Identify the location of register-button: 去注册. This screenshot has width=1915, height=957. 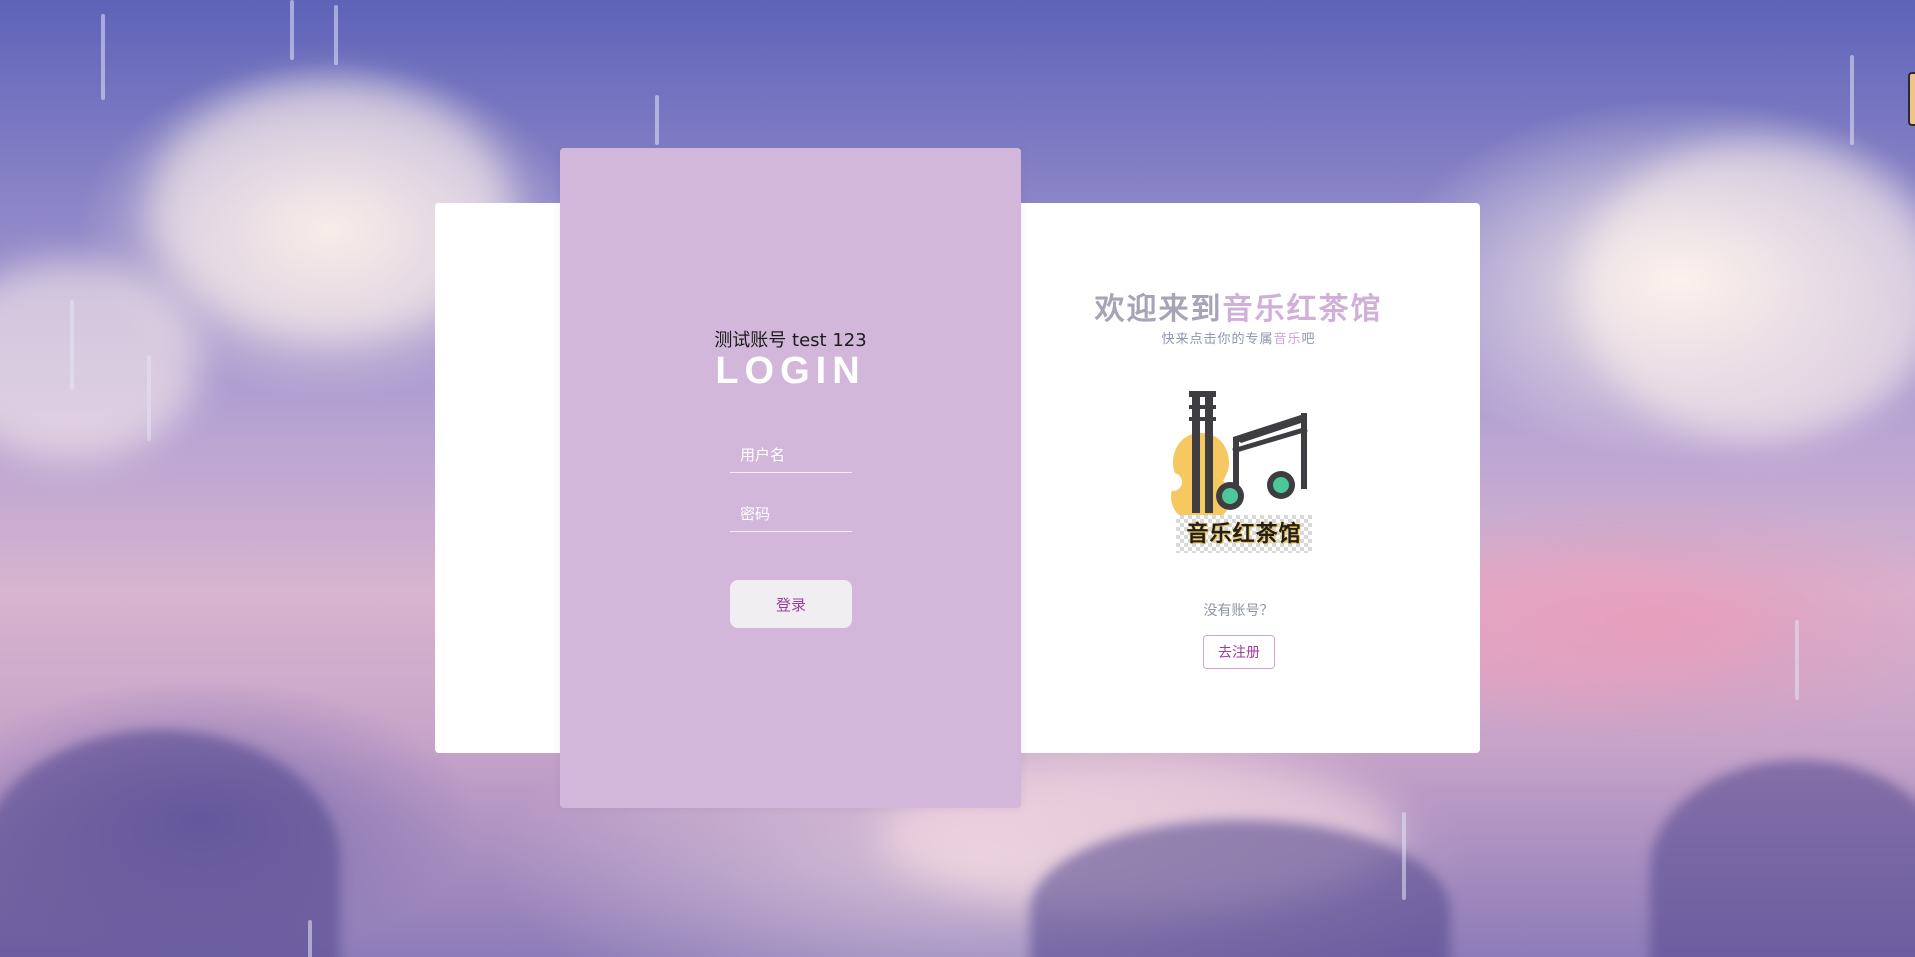
(1239, 652).